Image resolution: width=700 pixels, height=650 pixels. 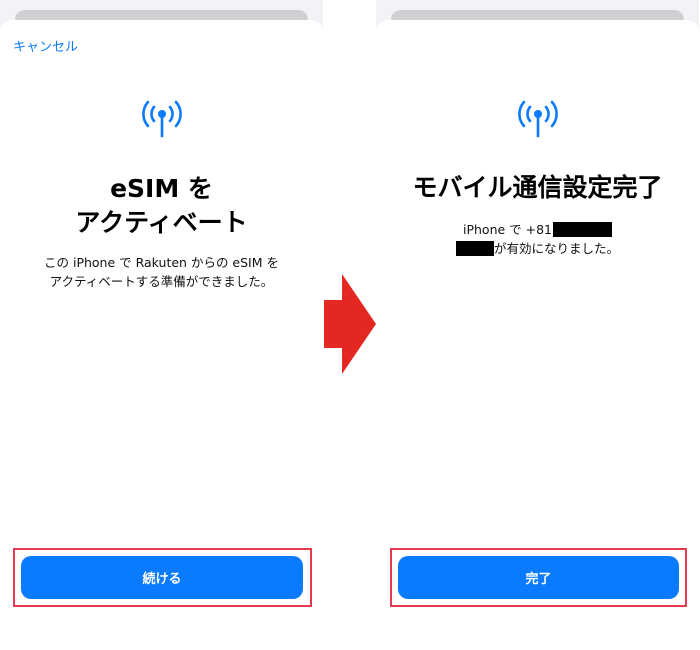 What do you see at coordinates (538, 577) in the screenshot?
I see `done-button: 完了` at bounding box center [538, 577].